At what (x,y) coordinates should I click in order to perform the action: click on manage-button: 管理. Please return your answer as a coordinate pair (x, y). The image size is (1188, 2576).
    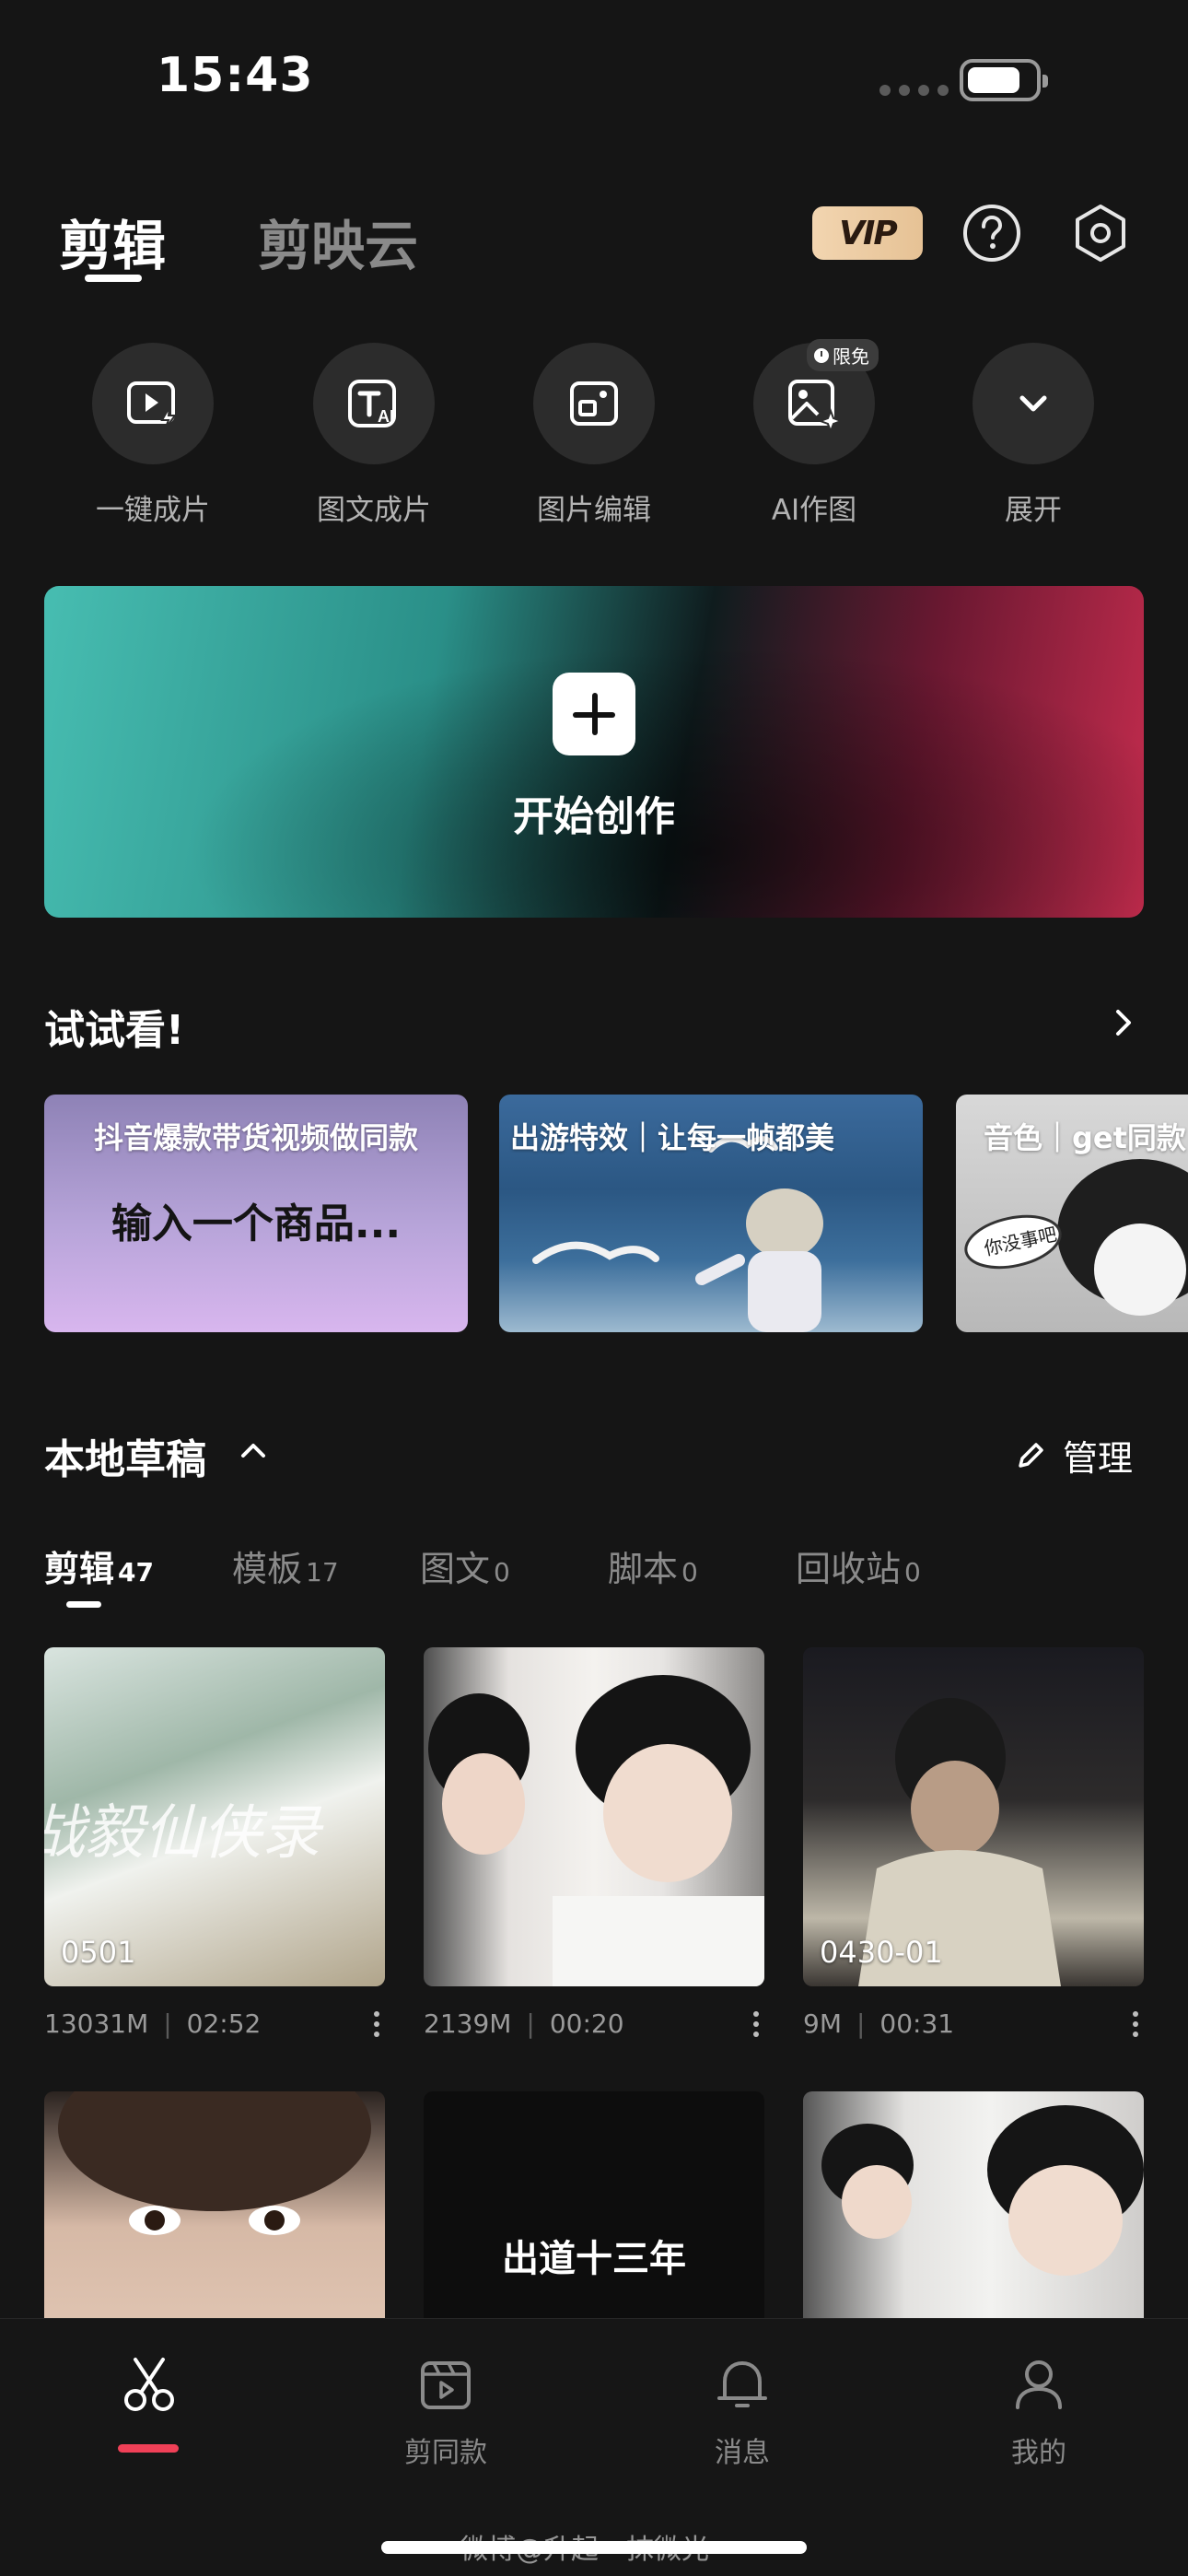
    Looking at the image, I should click on (1073, 1455).